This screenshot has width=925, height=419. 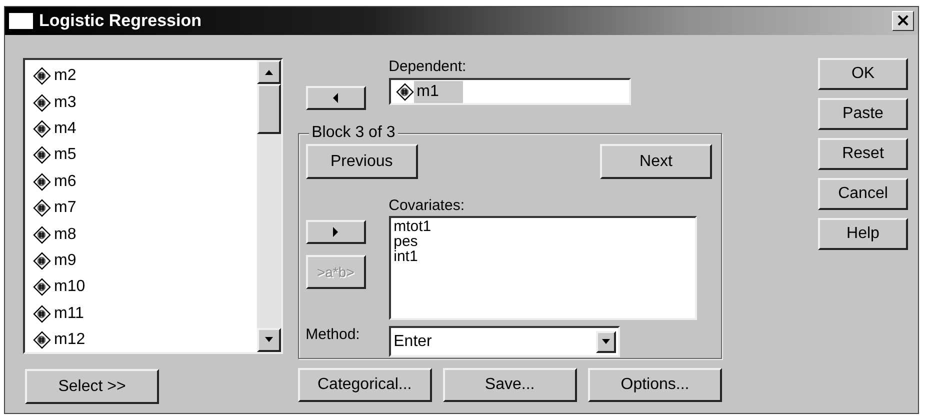 I want to click on variable-item: m7, so click(x=145, y=208).